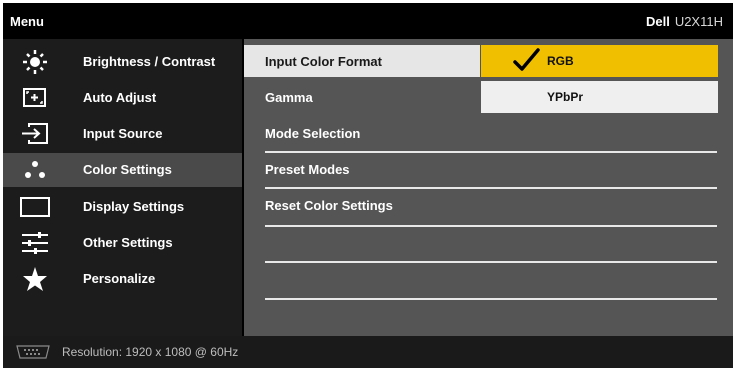 The width and height of the screenshot is (736, 371). I want to click on sidebar-item-brightness-contrast: Brightness / Contrast, so click(122, 62).